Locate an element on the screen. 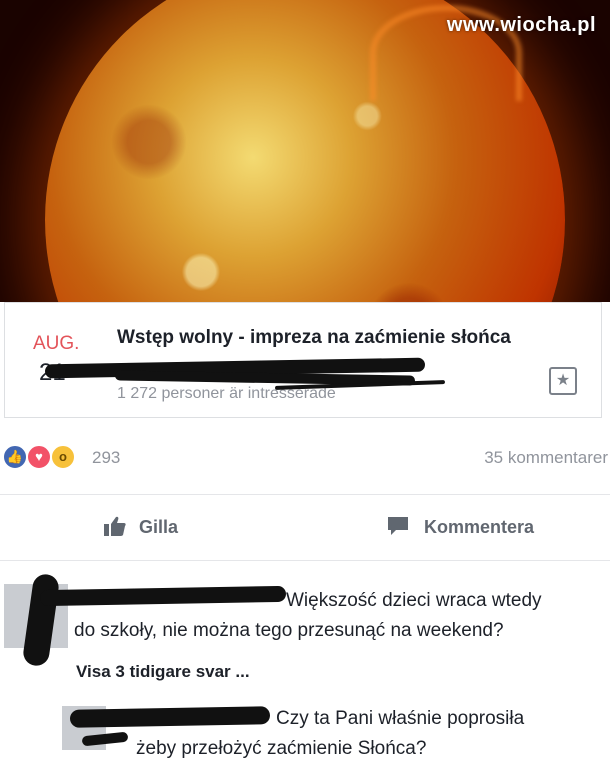  comment-bubble-icon is located at coordinates (398, 526).